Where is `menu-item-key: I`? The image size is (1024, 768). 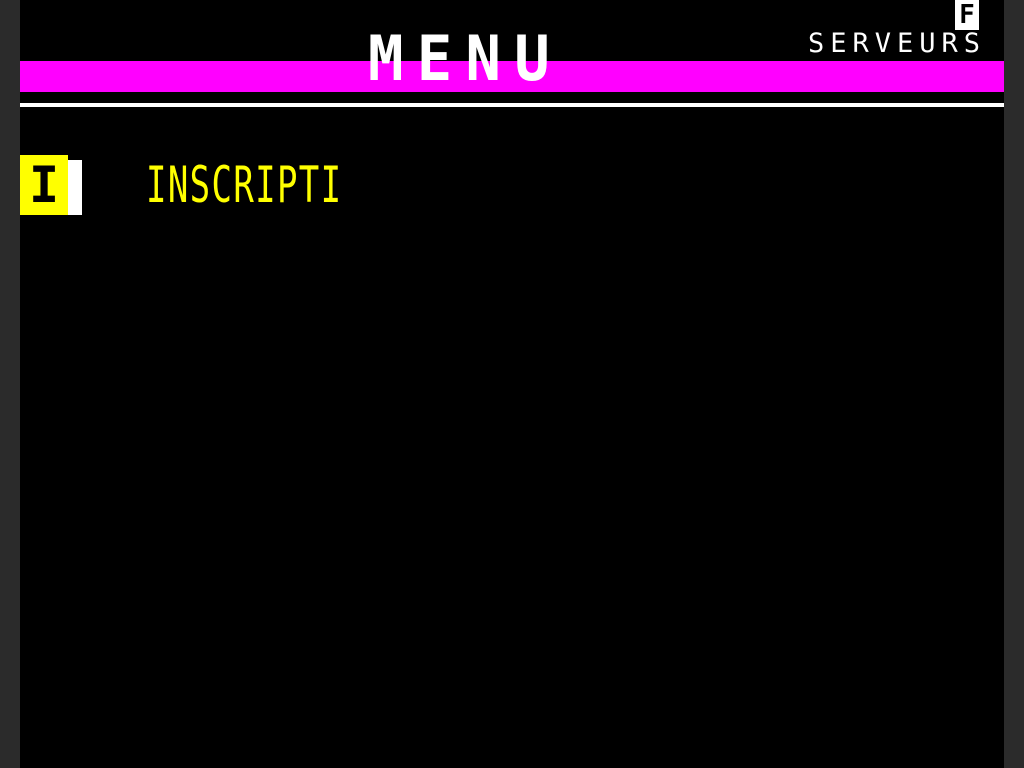
menu-item-key: I is located at coordinates (44, 185).